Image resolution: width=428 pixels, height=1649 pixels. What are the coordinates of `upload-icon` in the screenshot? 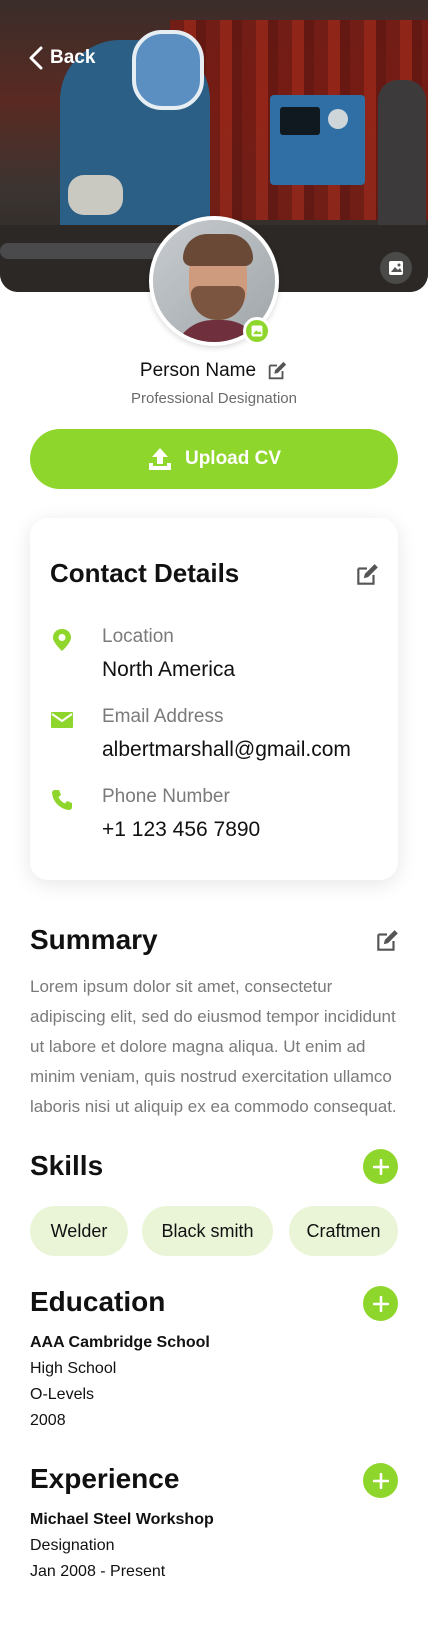 It's located at (159, 459).